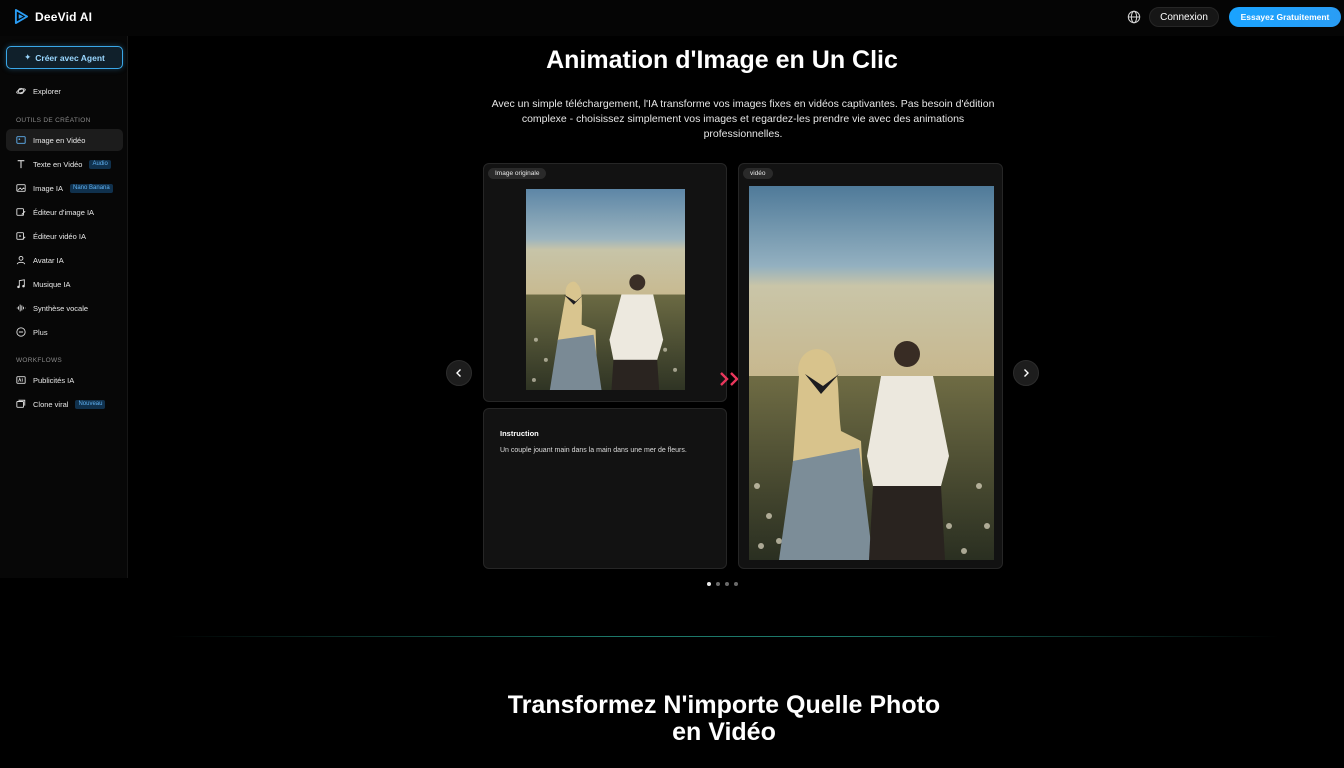  I want to click on video-edit-icon, so click(21, 236).